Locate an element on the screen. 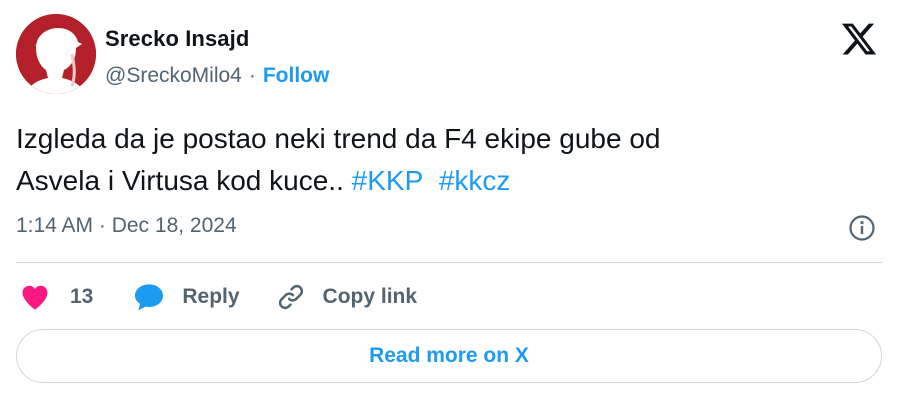  display-name: Srecko Insajd is located at coordinates (177, 39).